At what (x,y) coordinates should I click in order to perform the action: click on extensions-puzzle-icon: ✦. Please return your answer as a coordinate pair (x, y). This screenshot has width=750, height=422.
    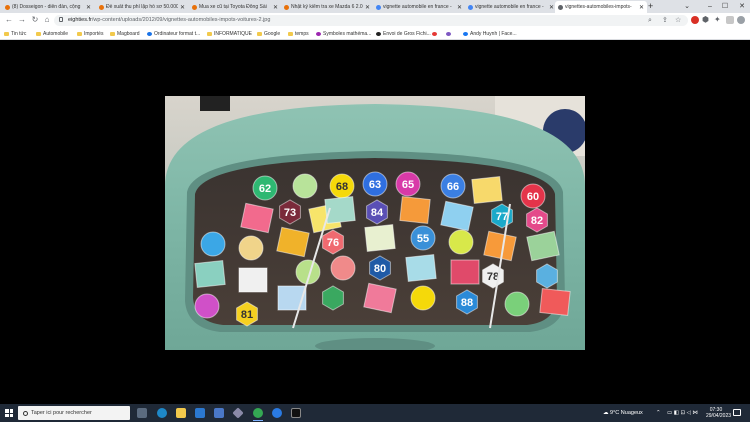
    Looking at the image, I should click on (717, 20).